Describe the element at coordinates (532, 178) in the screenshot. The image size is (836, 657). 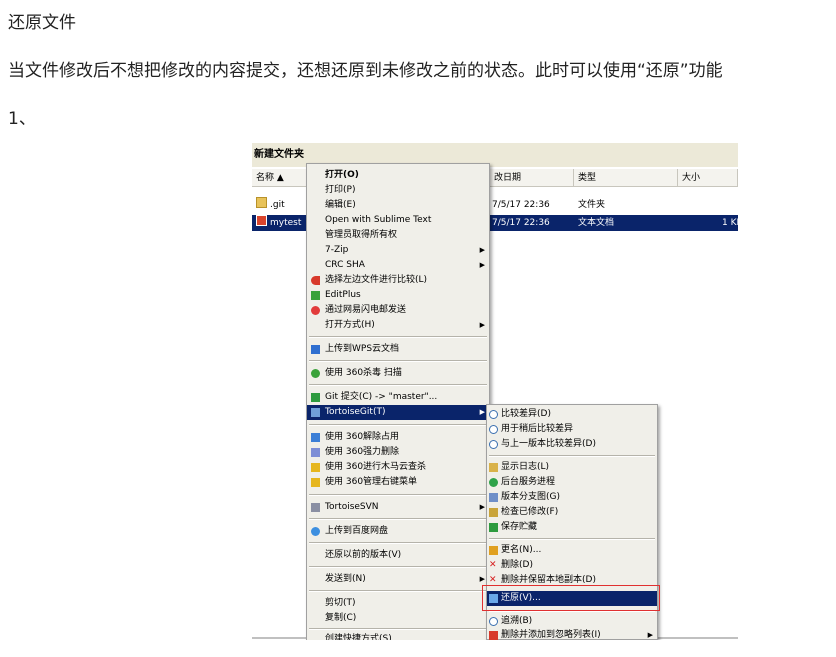
I see `column-header-date: 改日期` at that location.